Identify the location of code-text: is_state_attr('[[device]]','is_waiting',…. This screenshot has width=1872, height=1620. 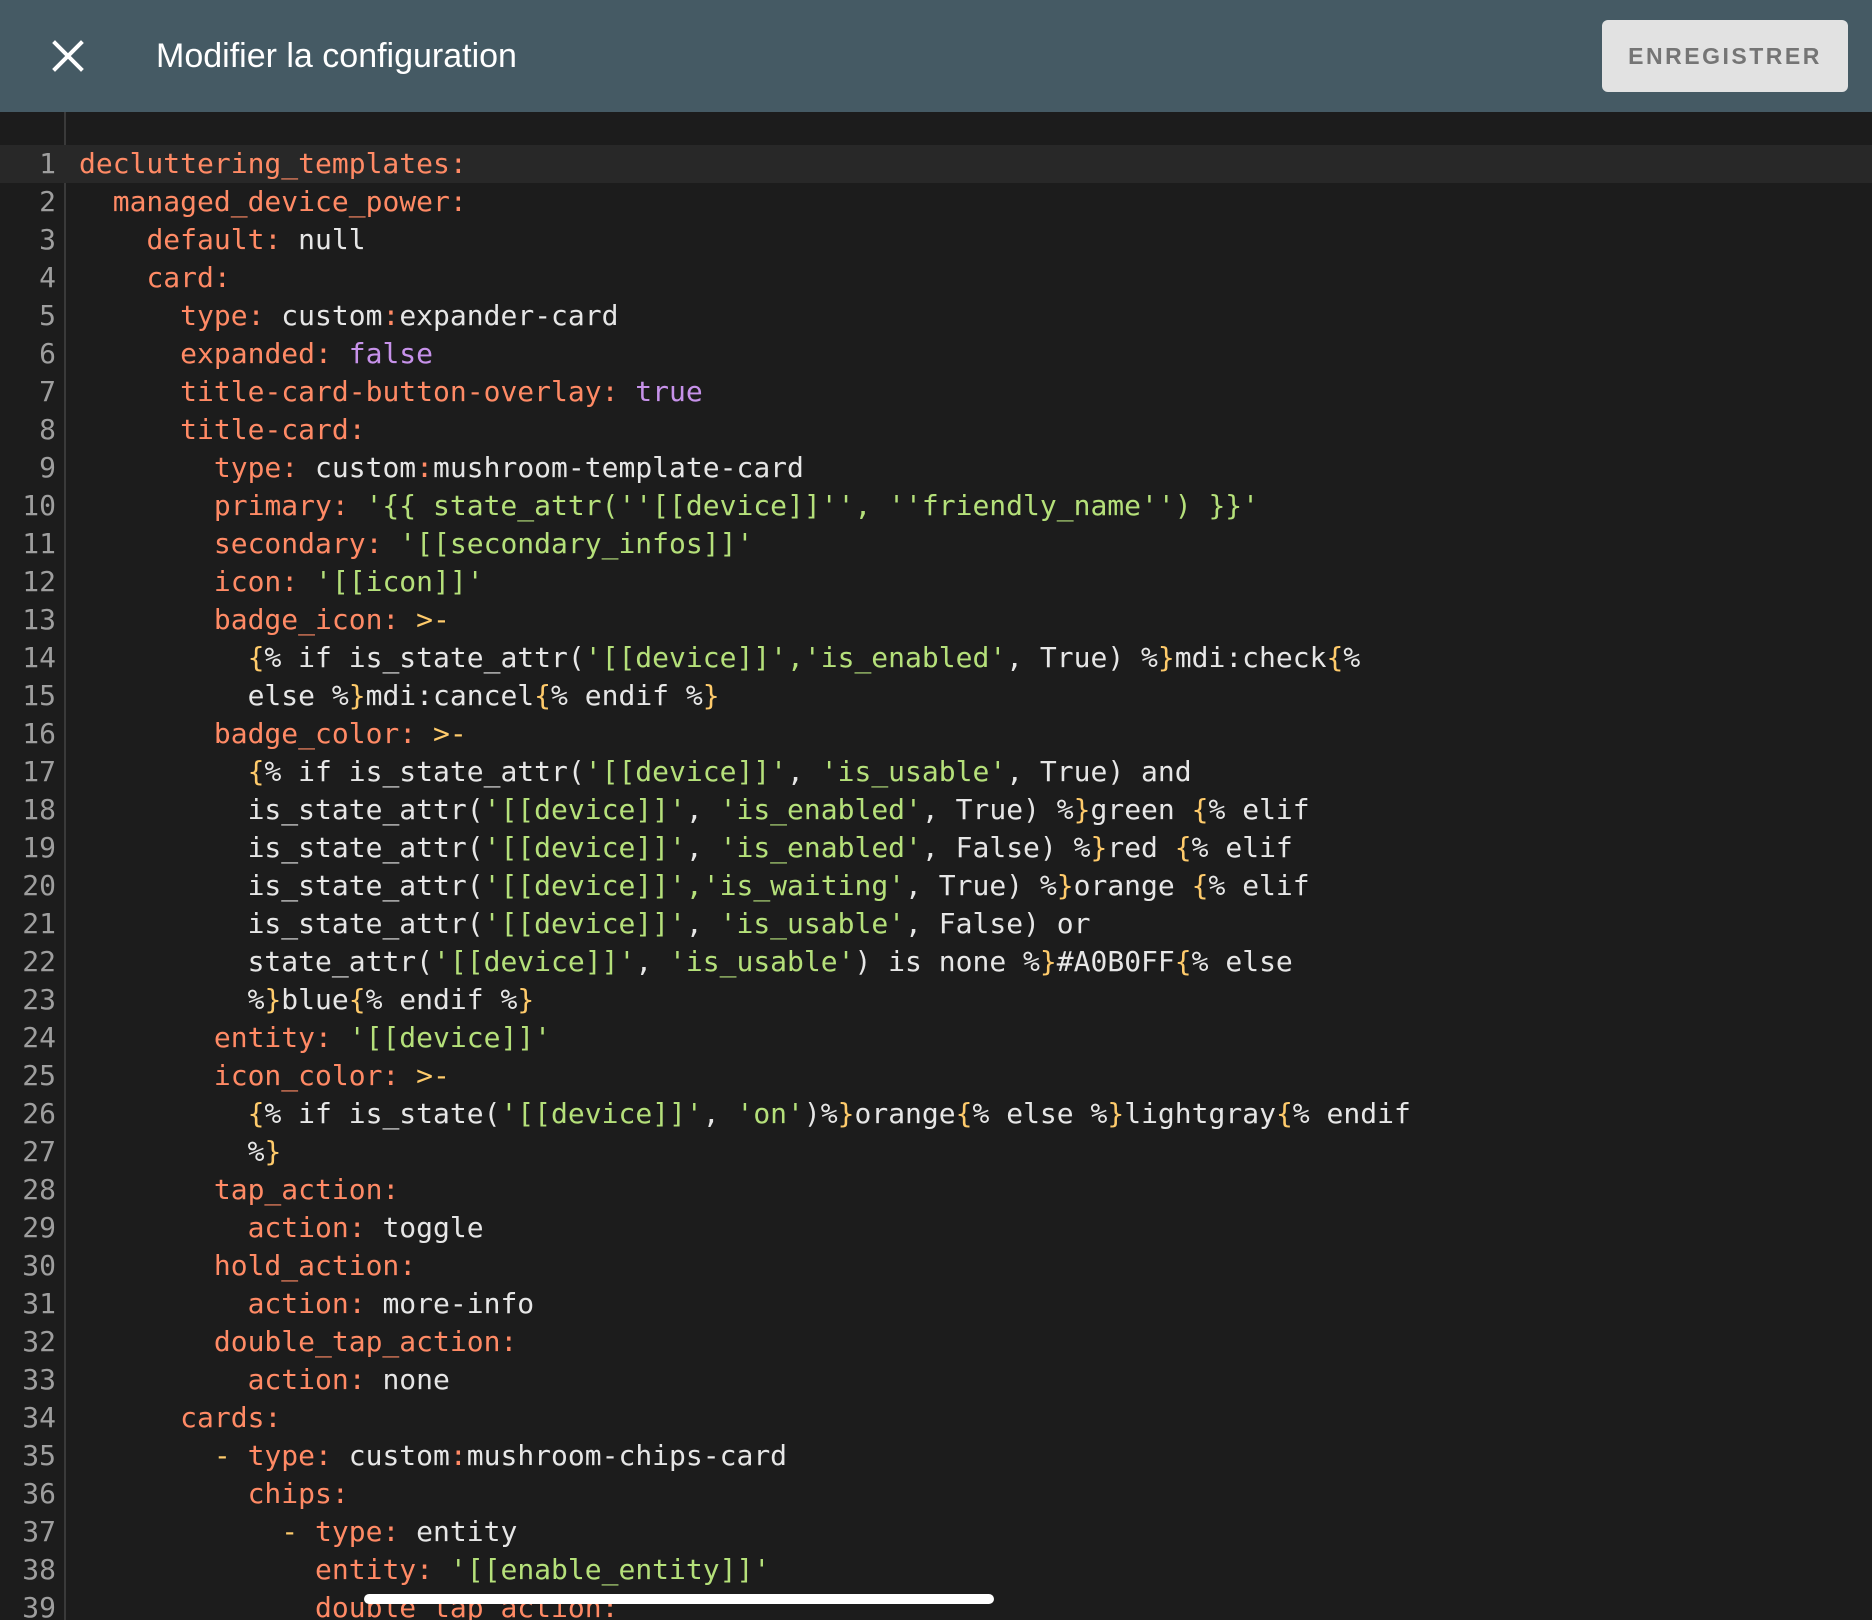
(694, 886).